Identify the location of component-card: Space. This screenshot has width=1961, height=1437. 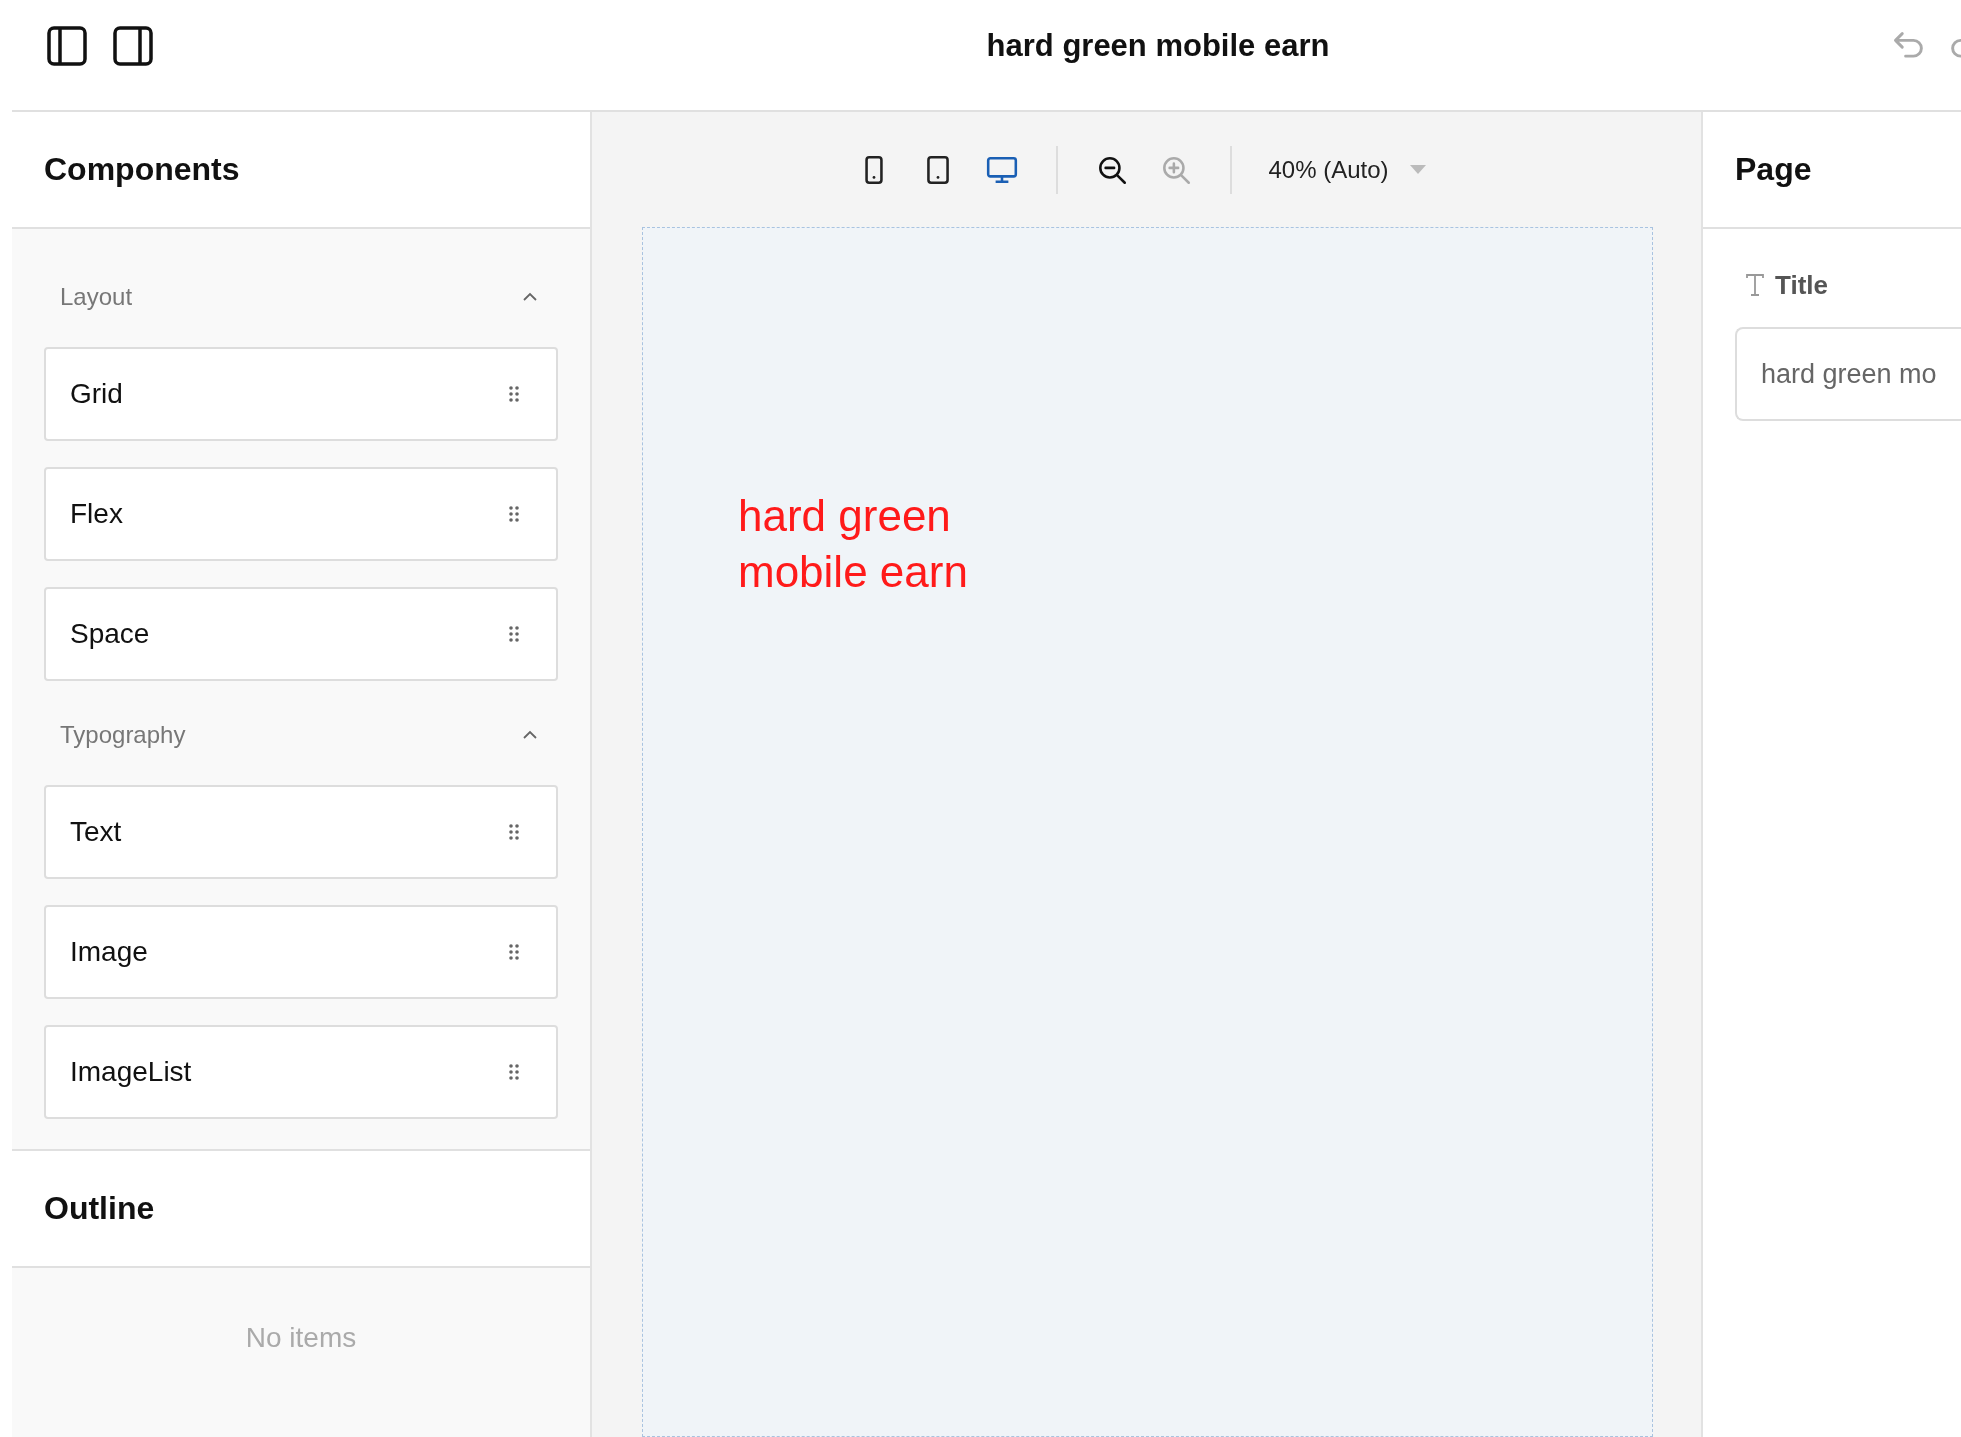
(301, 634).